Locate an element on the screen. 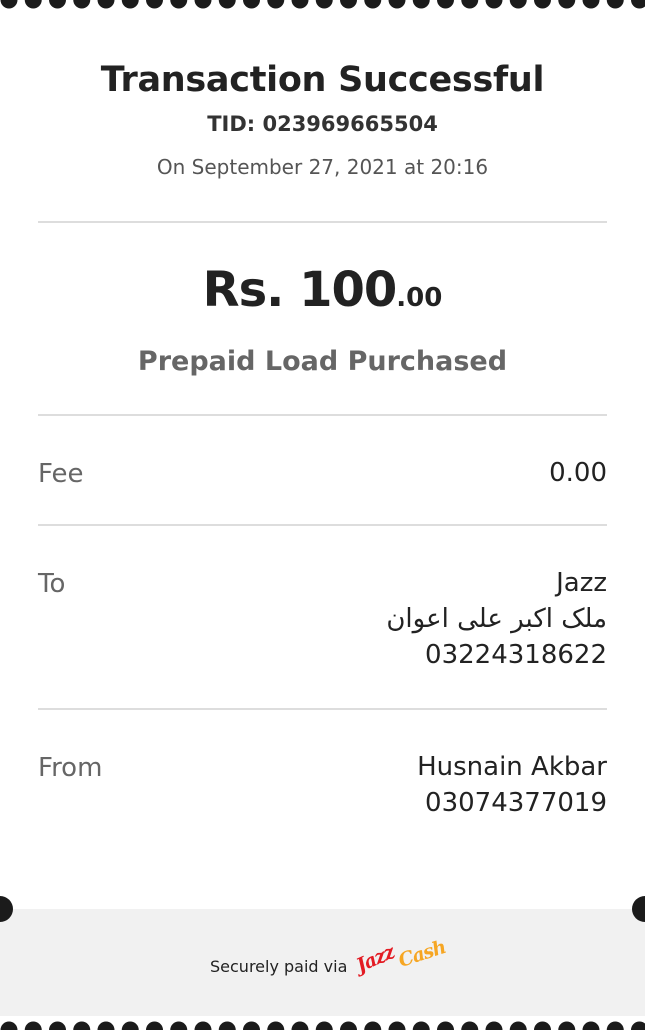  receipt-top-edge is located at coordinates (322, 7).